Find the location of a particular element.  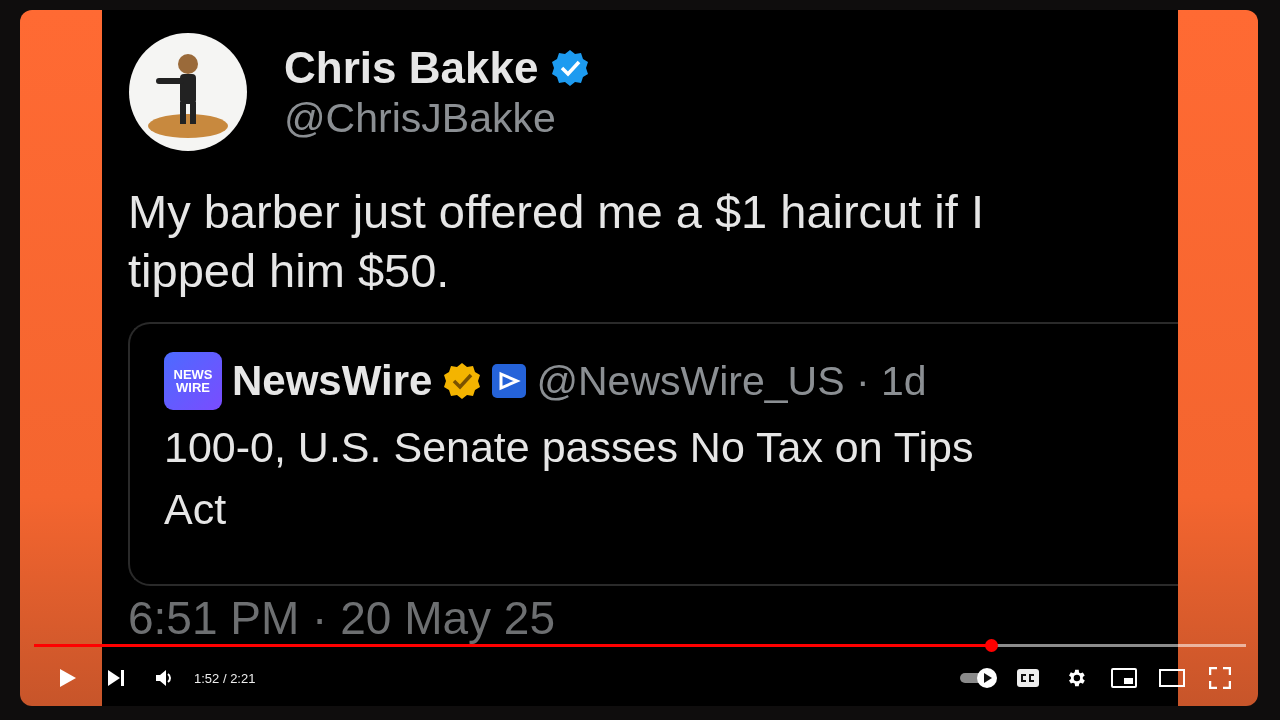

quoted-author-name: NewsWire is located at coordinates (332, 381).